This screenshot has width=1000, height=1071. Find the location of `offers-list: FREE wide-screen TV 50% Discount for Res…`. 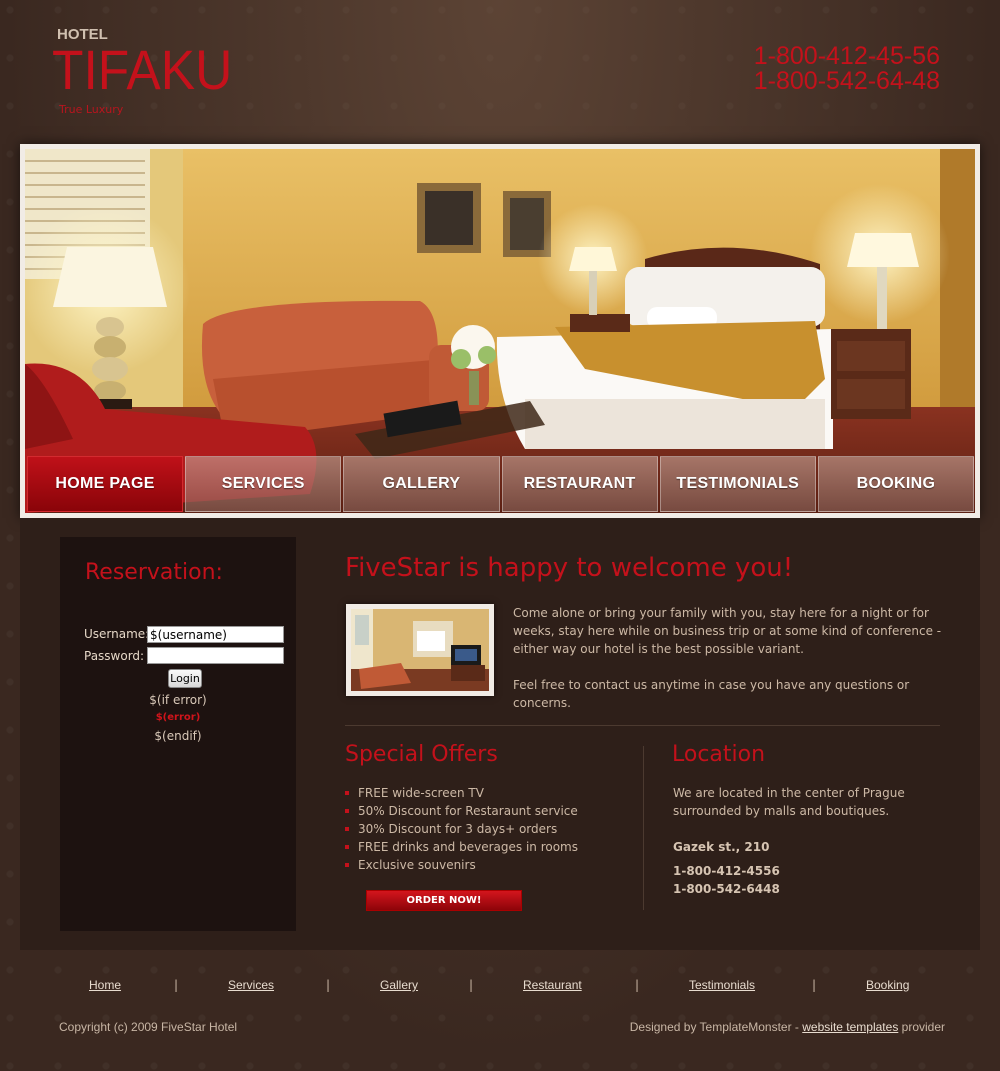

offers-list: FREE wide-screen TV 50% Discount for Res… is located at coordinates (461, 829).